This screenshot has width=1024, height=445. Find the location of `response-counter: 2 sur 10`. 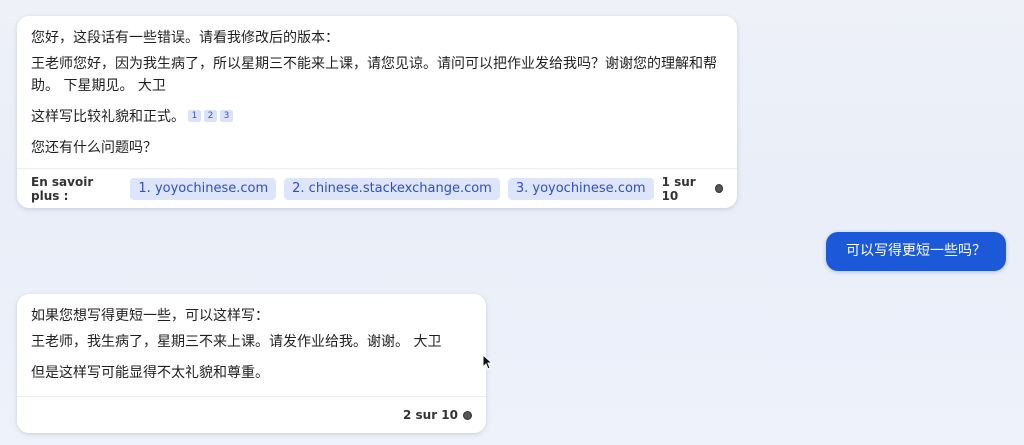

response-counter: 2 sur 10 is located at coordinates (437, 415).